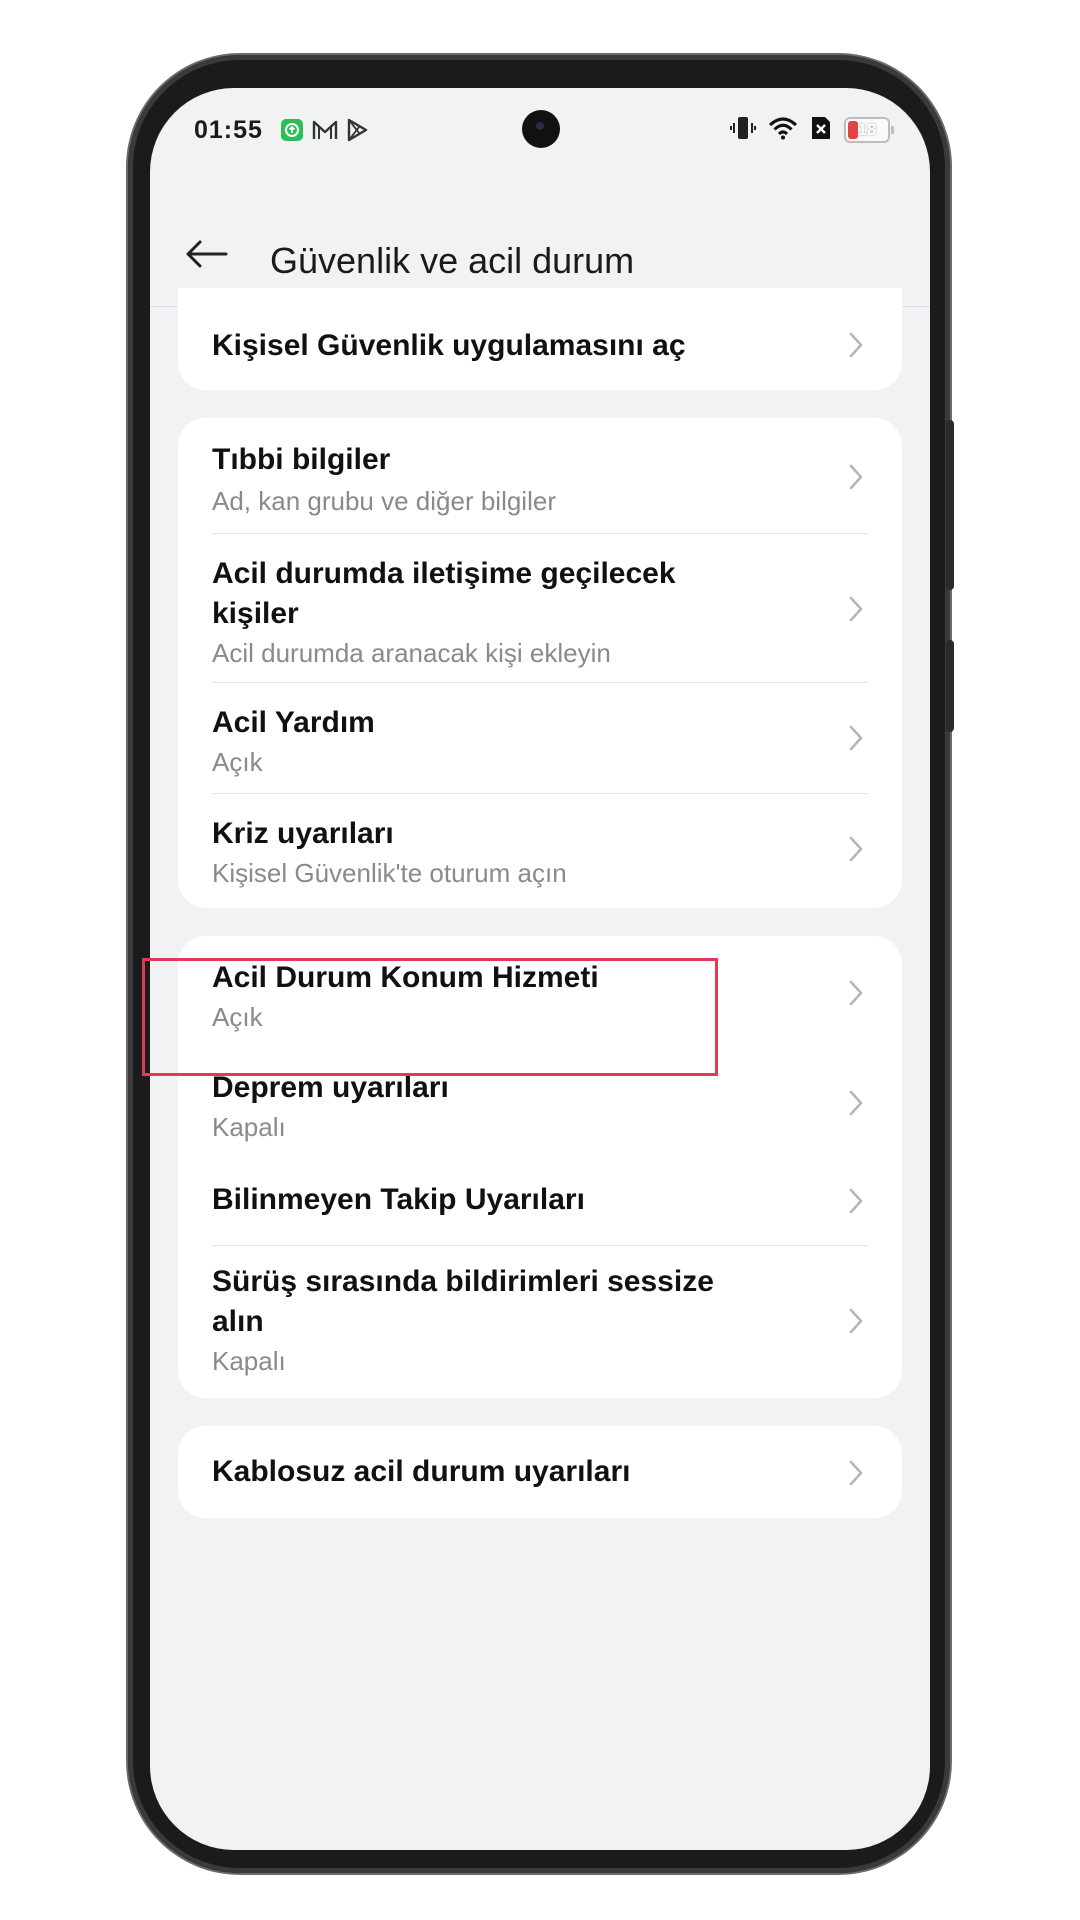 Image resolution: width=1080 pixels, height=1920 pixels. I want to click on list-item-label: Deprem uyarıları, so click(330, 1087).